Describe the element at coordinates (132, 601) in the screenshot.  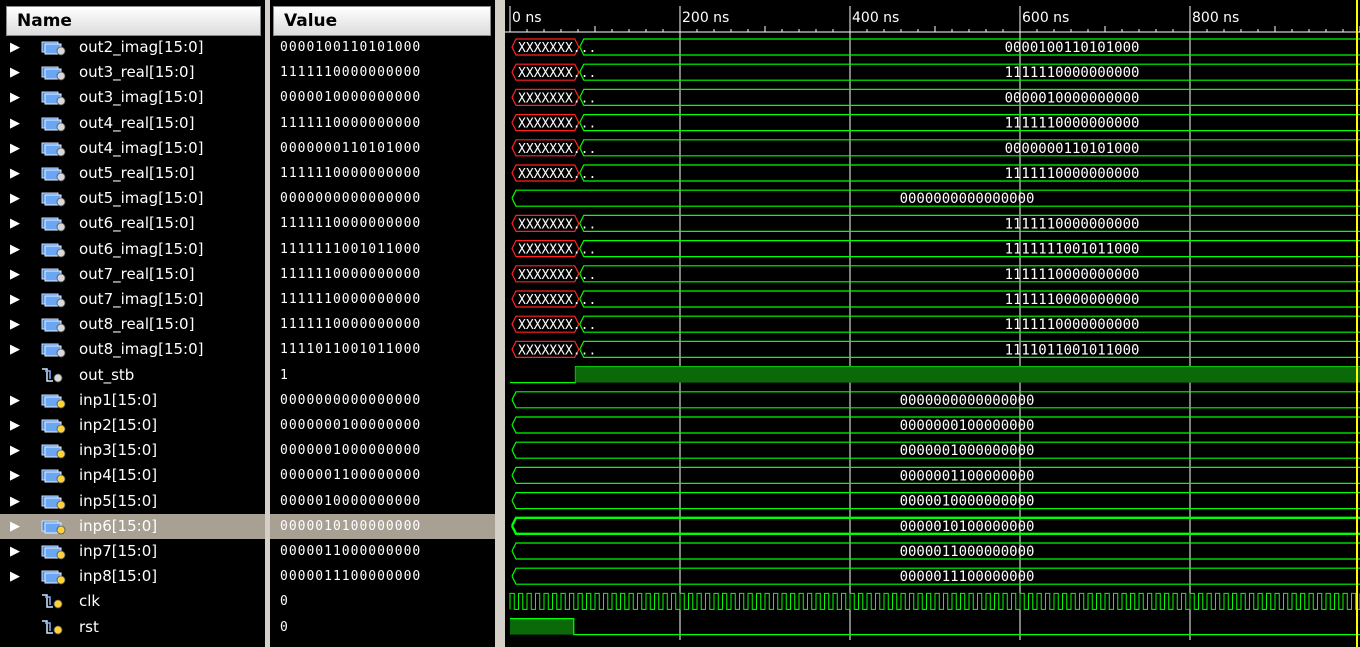
I see `signal-row: clk` at that location.